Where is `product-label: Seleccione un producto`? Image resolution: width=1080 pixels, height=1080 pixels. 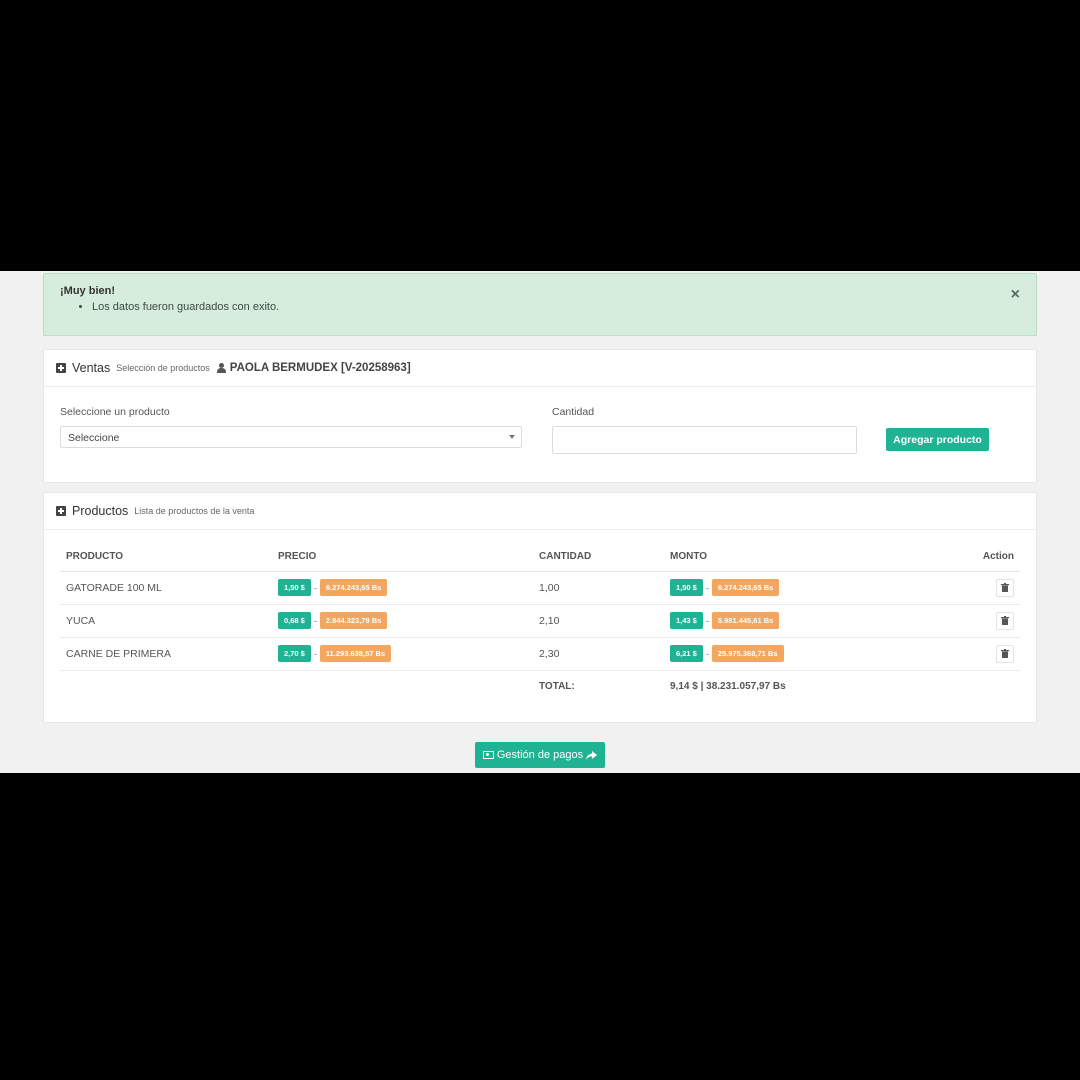 product-label: Seleccione un producto is located at coordinates (115, 412).